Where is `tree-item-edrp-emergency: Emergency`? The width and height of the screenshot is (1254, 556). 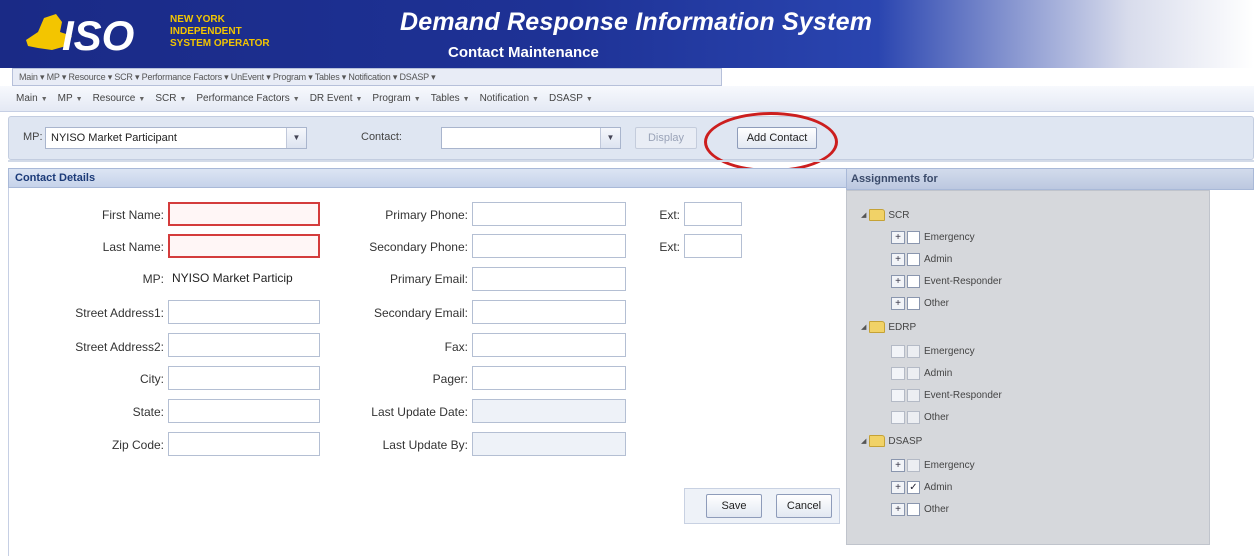 tree-item-edrp-emergency: Emergency is located at coordinates (933, 351).